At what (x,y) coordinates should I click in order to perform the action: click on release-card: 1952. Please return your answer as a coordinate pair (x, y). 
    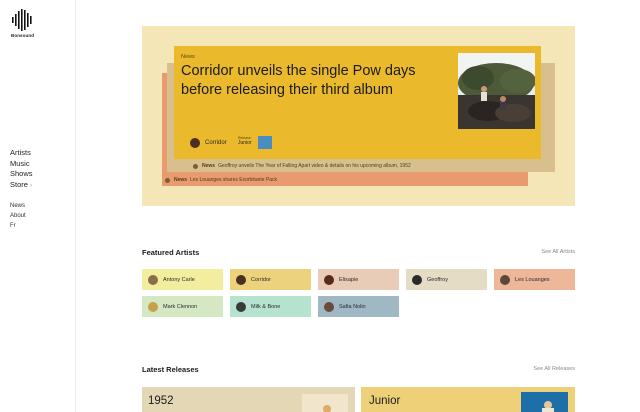
    Looking at the image, I should click on (248, 399).